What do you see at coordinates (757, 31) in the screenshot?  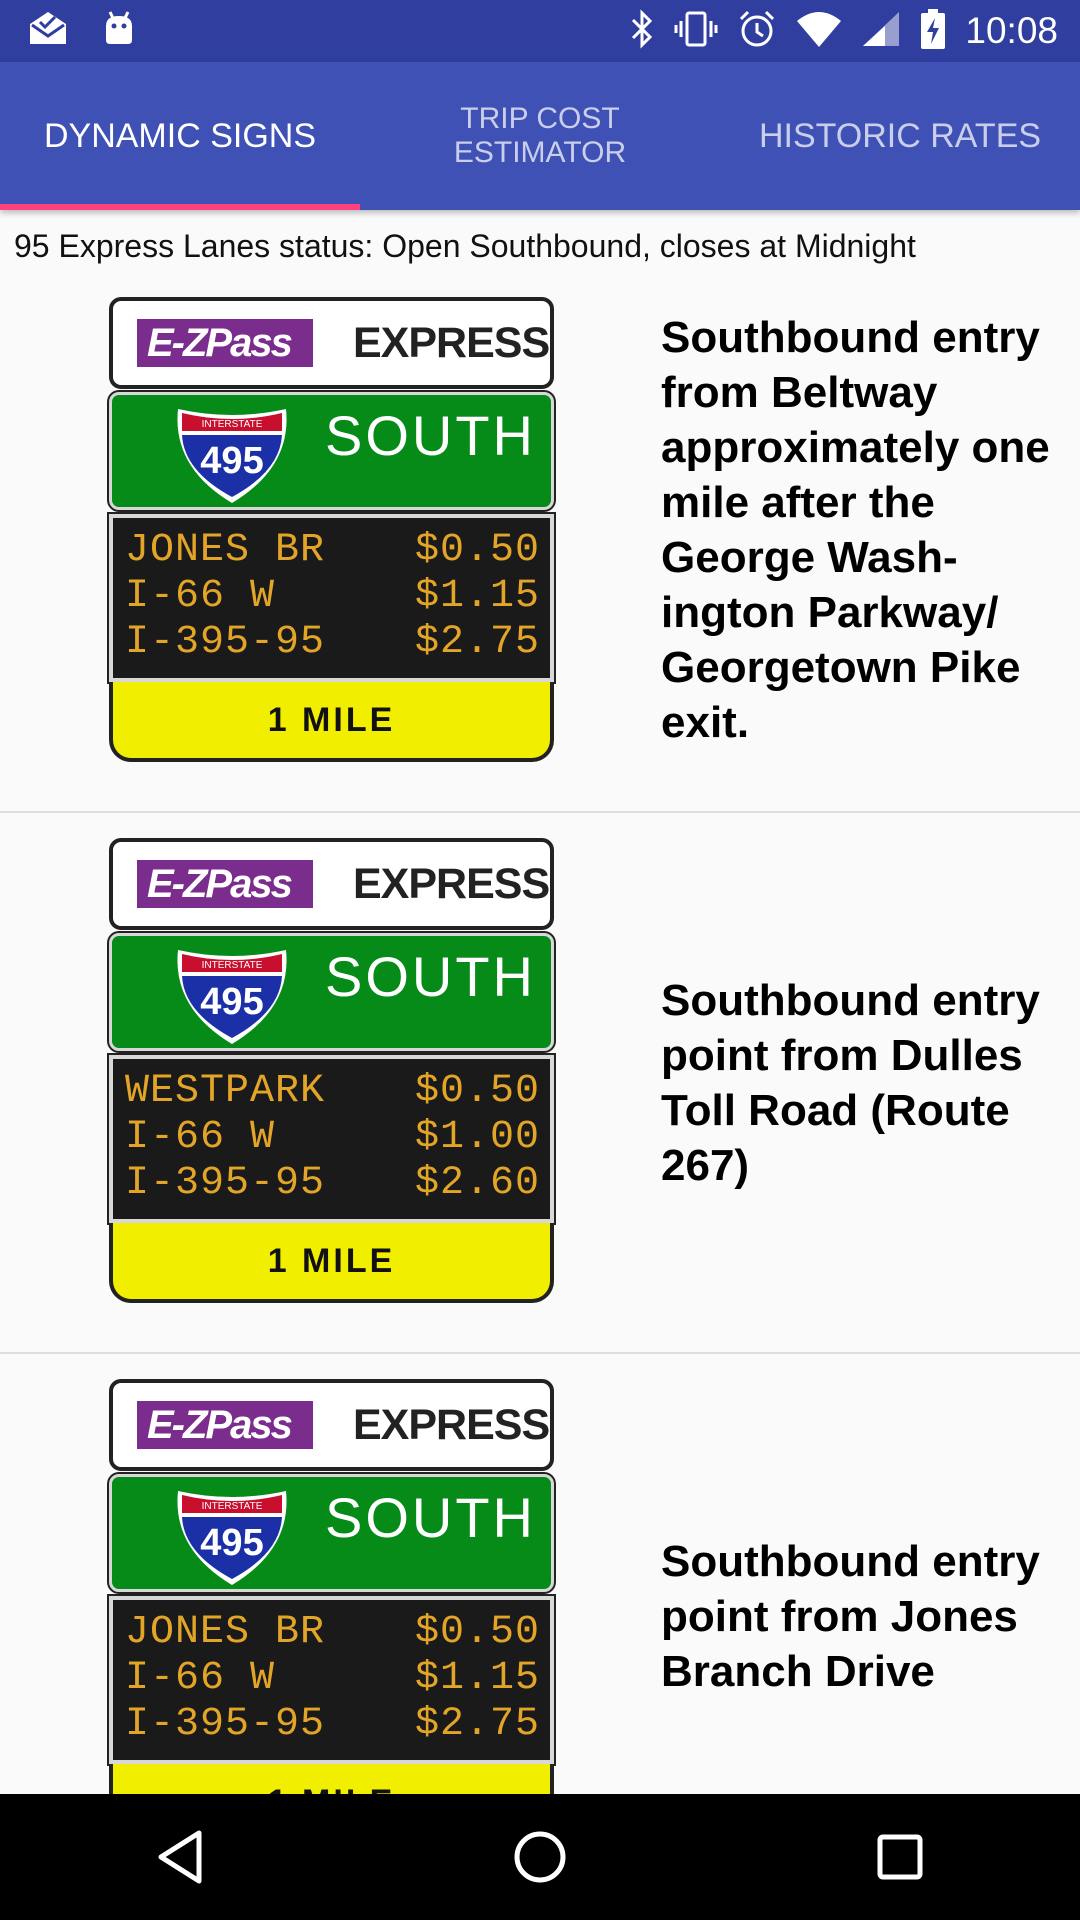 I see `alarm-icon` at bounding box center [757, 31].